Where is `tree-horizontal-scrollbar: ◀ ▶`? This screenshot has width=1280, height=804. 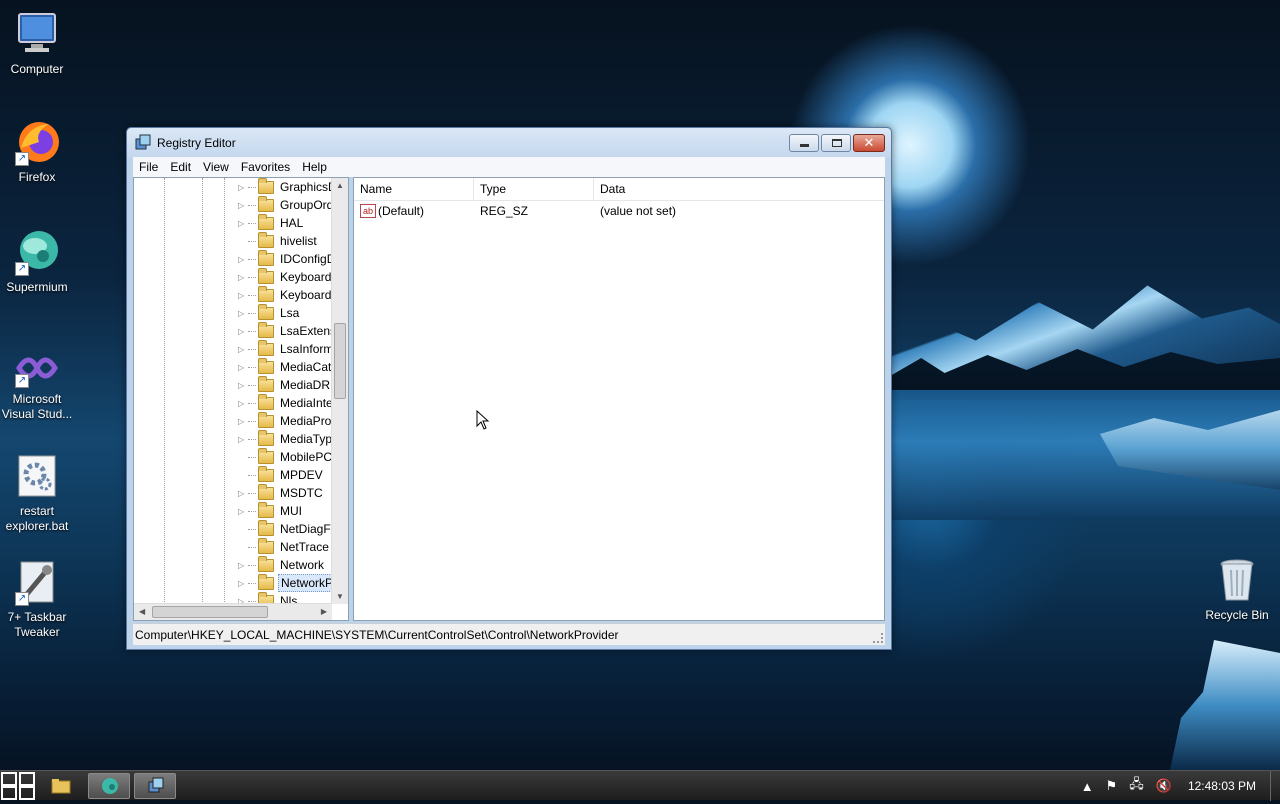
tree-horizontal-scrollbar: ◀ ▶ is located at coordinates (233, 611).